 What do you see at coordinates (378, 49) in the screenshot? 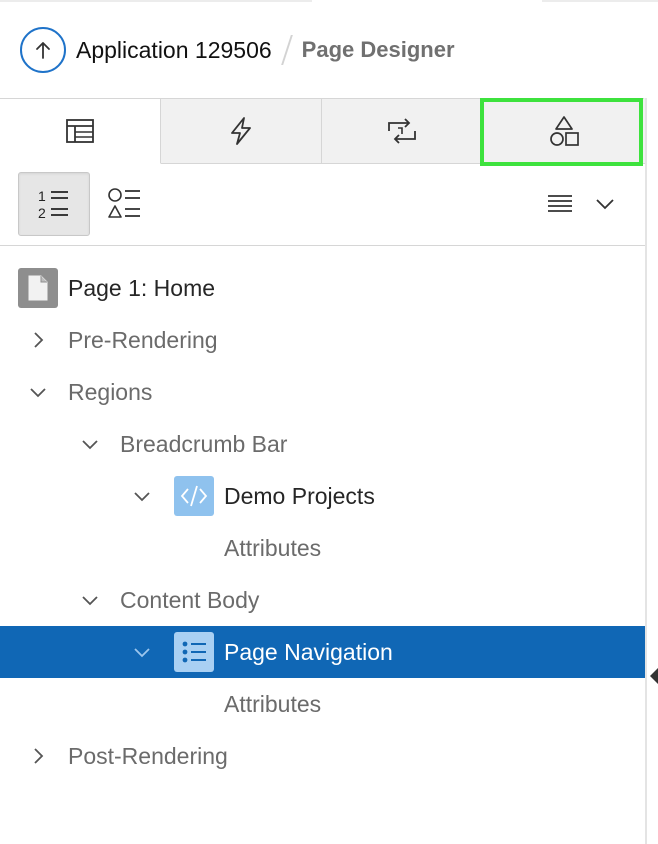
I see `page-title: Page Designer` at bounding box center [378, 49].